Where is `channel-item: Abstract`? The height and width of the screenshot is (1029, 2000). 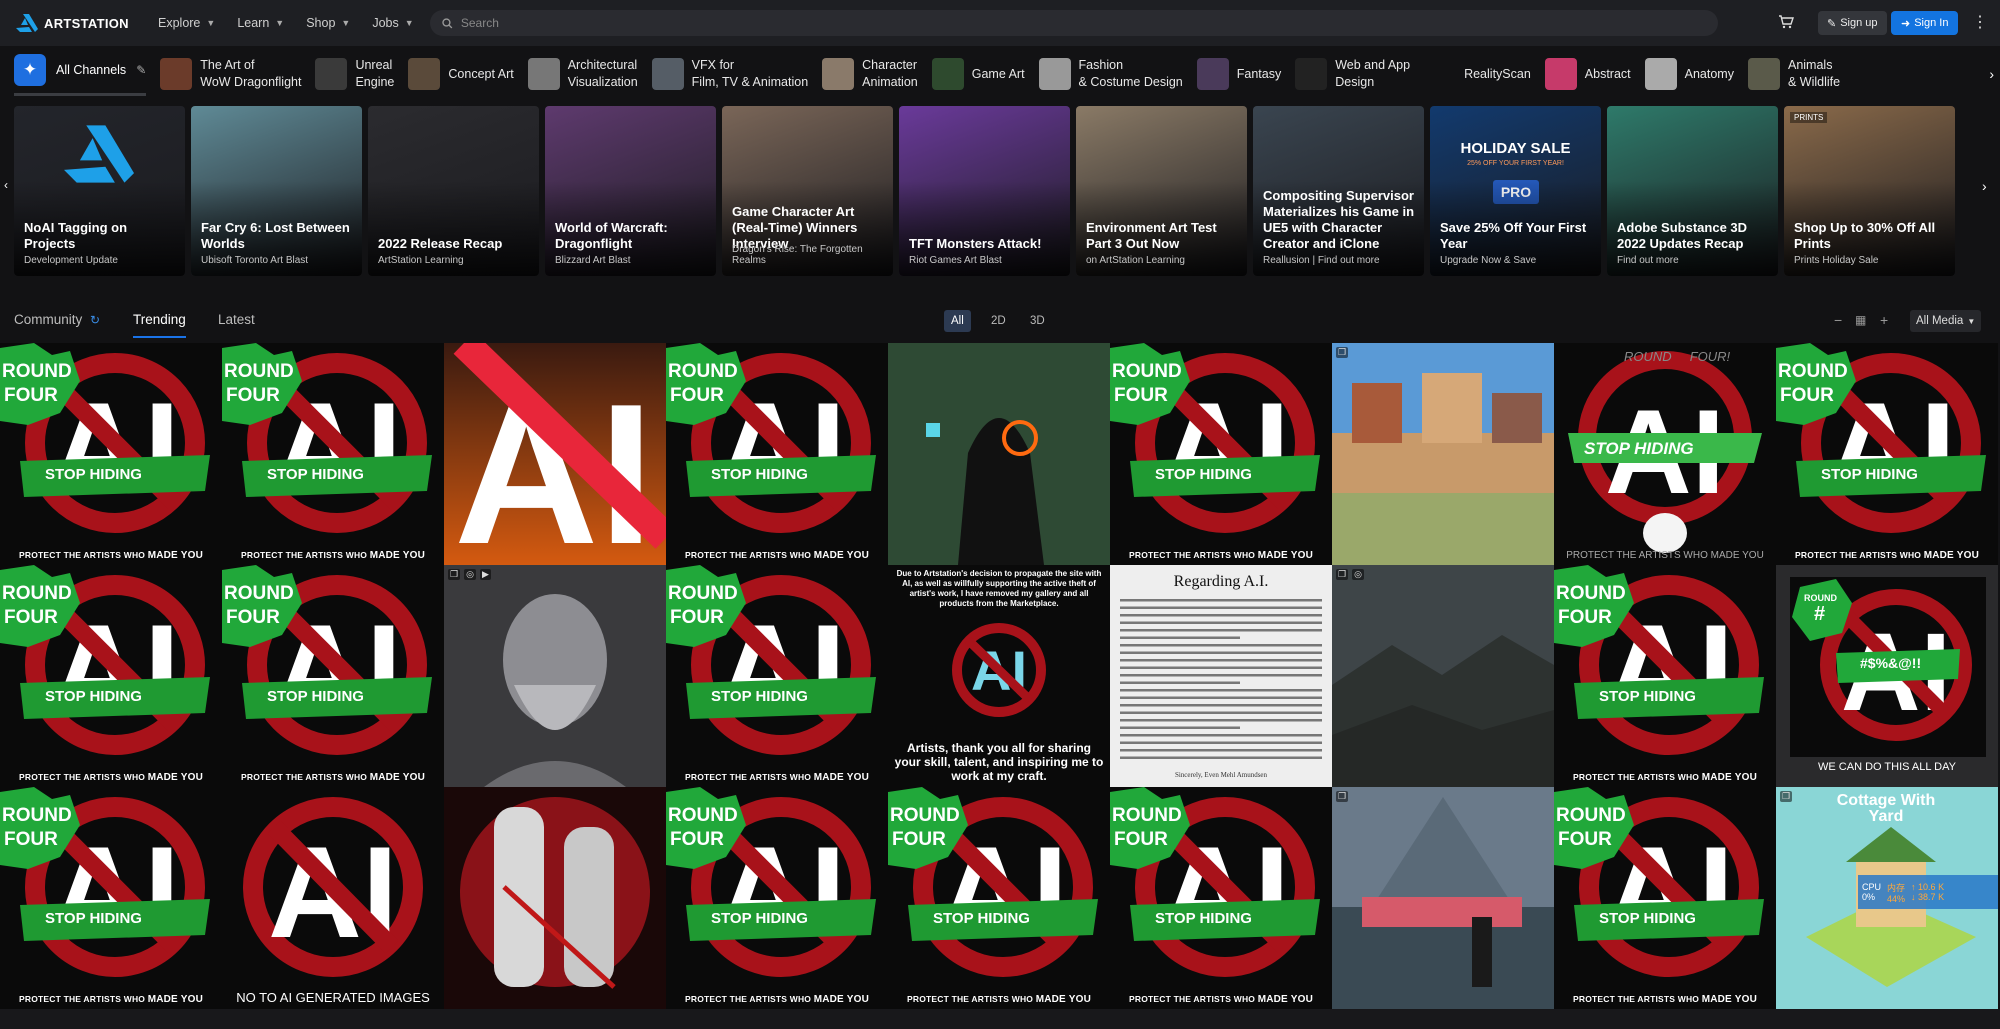 channel-item: Abstract is located at coordinates (1587, 74).